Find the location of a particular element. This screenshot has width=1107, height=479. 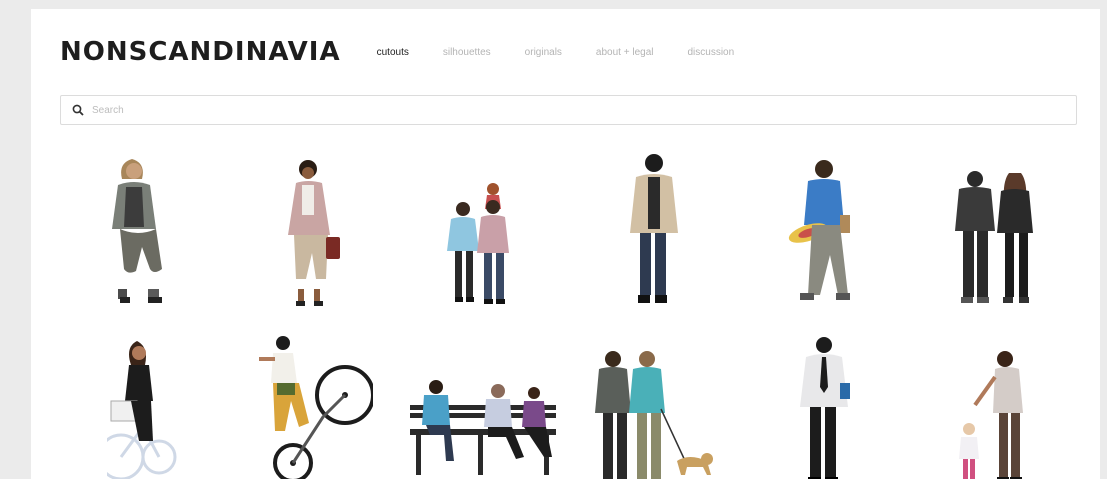

nav-silhouettes: silhouettes is located at coordinates (467, 52).